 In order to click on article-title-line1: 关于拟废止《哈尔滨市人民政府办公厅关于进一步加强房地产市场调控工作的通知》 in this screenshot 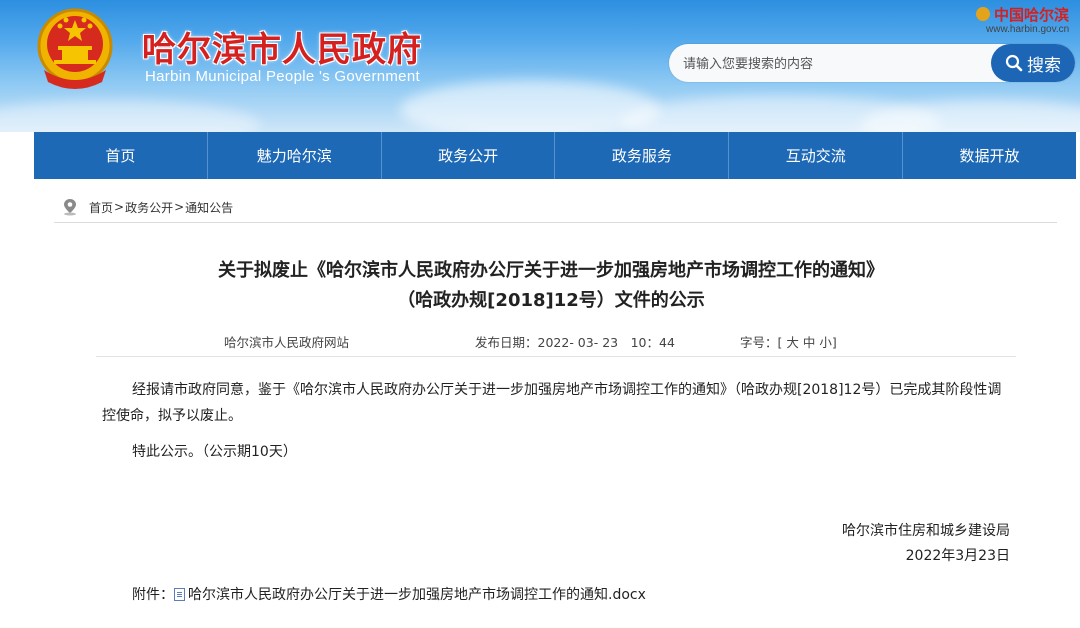, I will do `click(551, 270)`.